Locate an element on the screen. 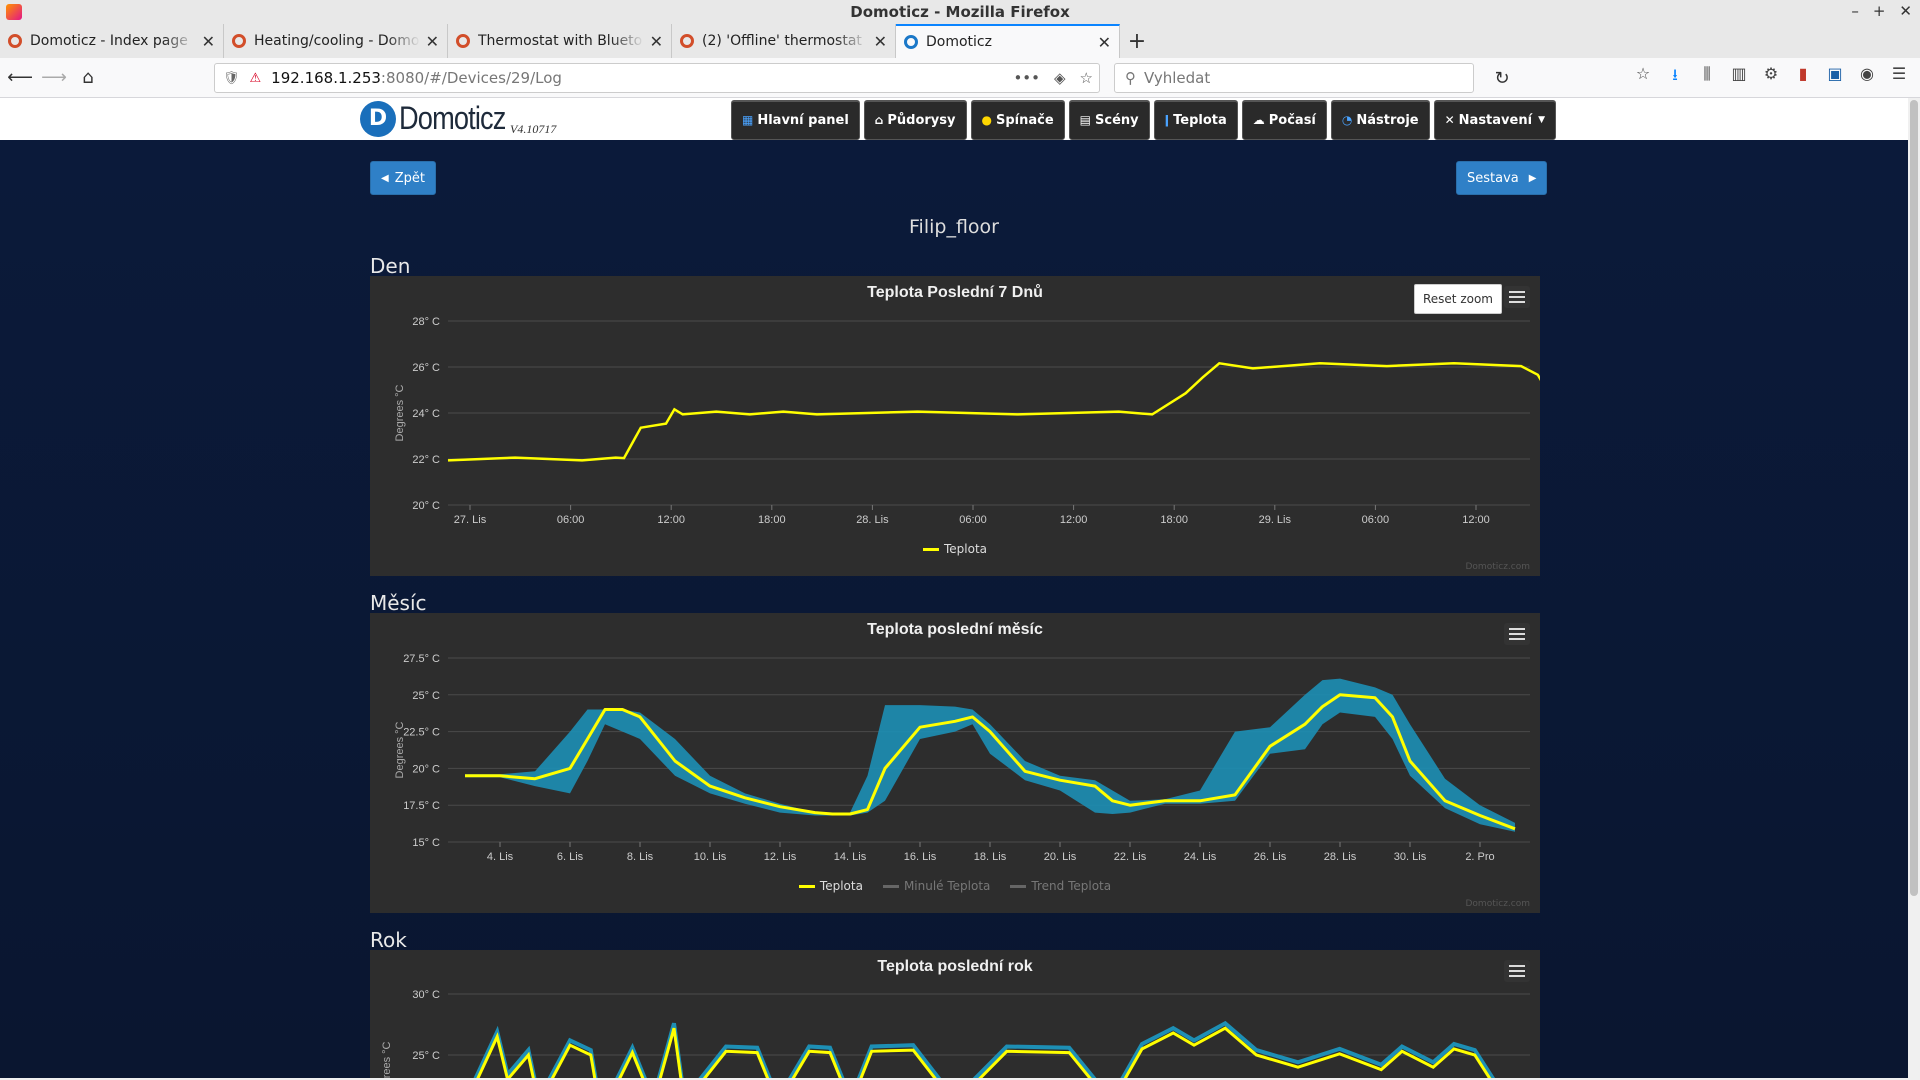 The height and width of the screenshot is (1080, 1920). y-tick-label: 20° C is located at coordinates (426, 769).